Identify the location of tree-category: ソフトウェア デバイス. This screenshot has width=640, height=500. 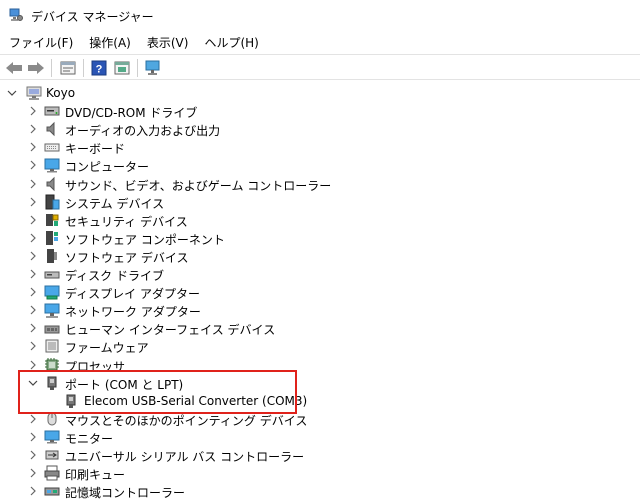
(320, 256).